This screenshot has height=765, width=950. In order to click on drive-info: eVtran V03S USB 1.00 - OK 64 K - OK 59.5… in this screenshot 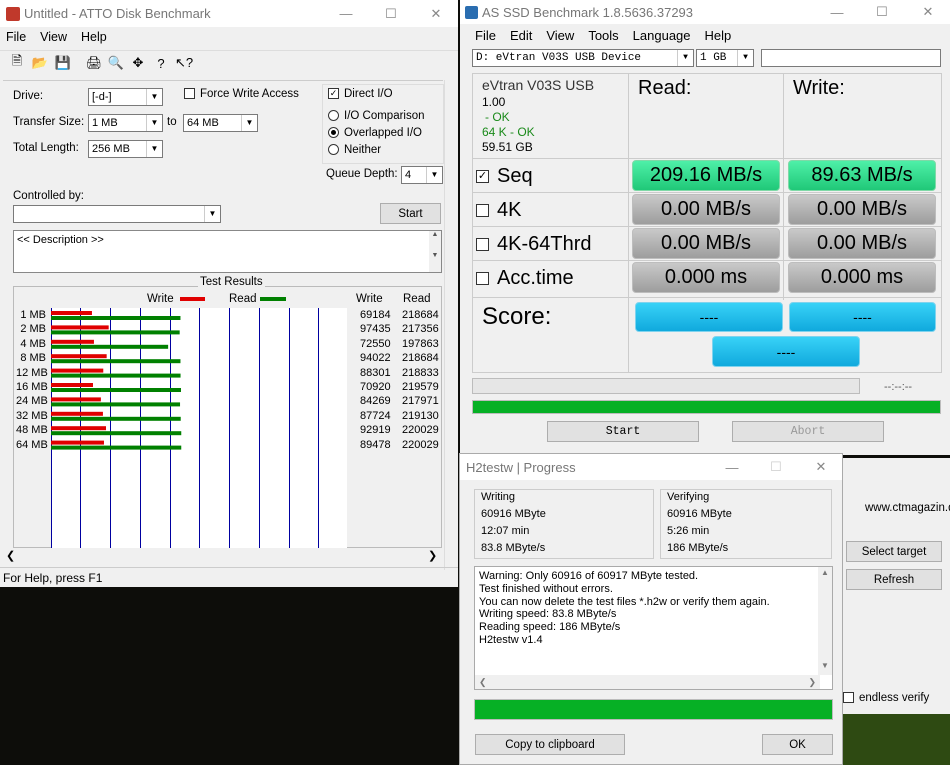, I will do `click(538, 116)`.